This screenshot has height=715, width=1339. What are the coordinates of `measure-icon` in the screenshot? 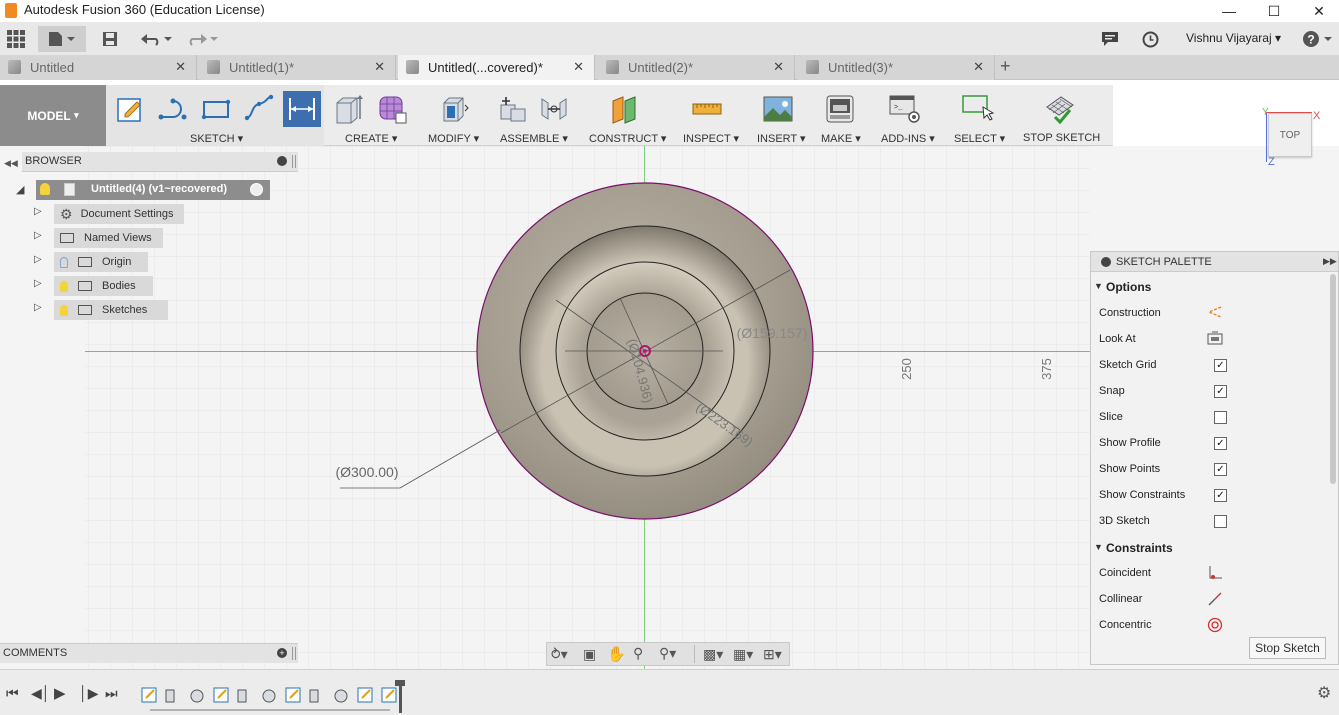 It's located at (707, 109).